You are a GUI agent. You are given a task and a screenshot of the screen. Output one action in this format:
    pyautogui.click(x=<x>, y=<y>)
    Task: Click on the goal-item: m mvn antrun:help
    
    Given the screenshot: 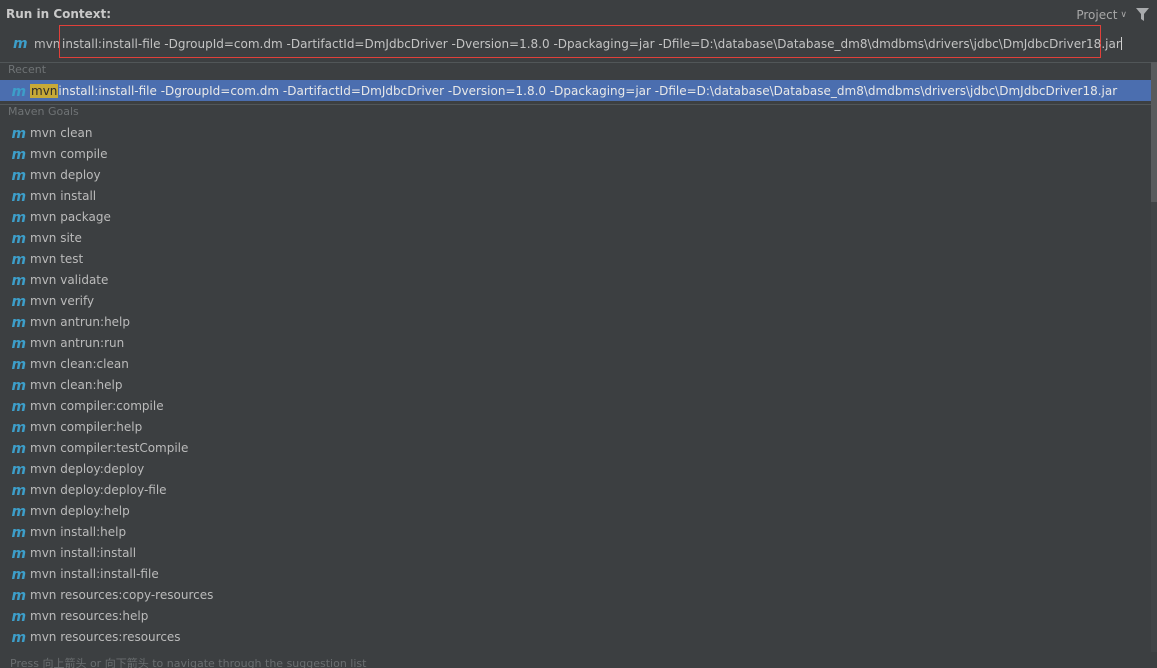 What is the action you would take?
    pyautogui.click(x=575, y=321)
    